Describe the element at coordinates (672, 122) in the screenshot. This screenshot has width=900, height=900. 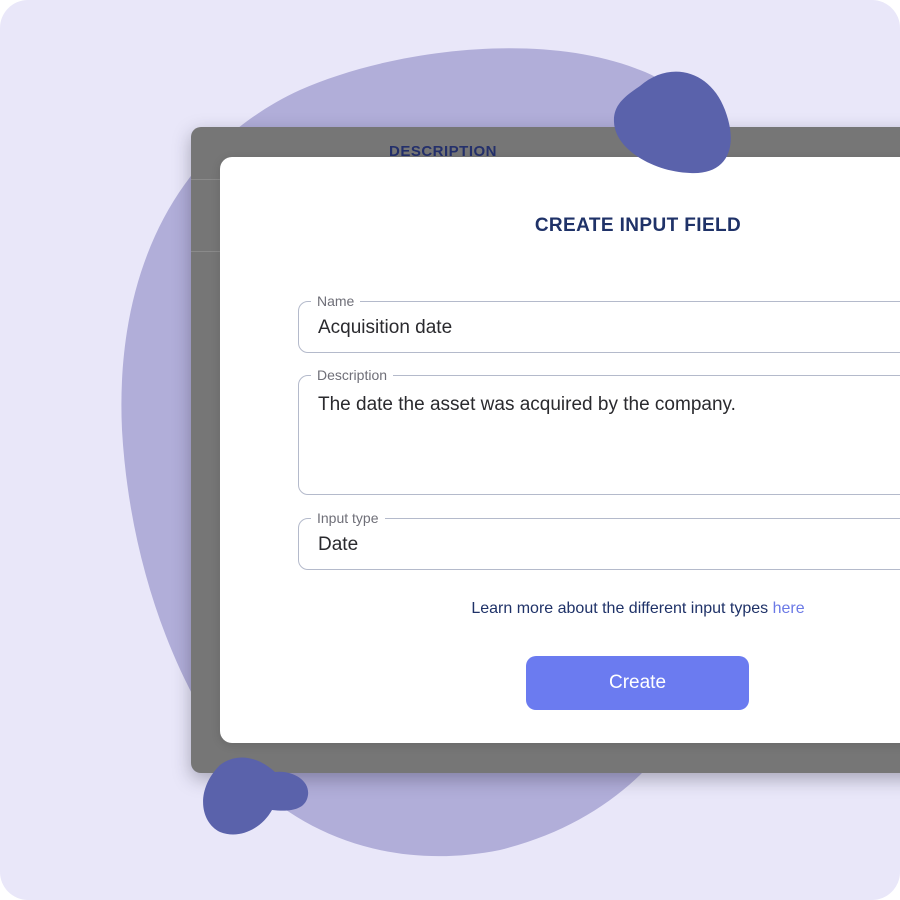
I see `top-dark-blob` at that location.